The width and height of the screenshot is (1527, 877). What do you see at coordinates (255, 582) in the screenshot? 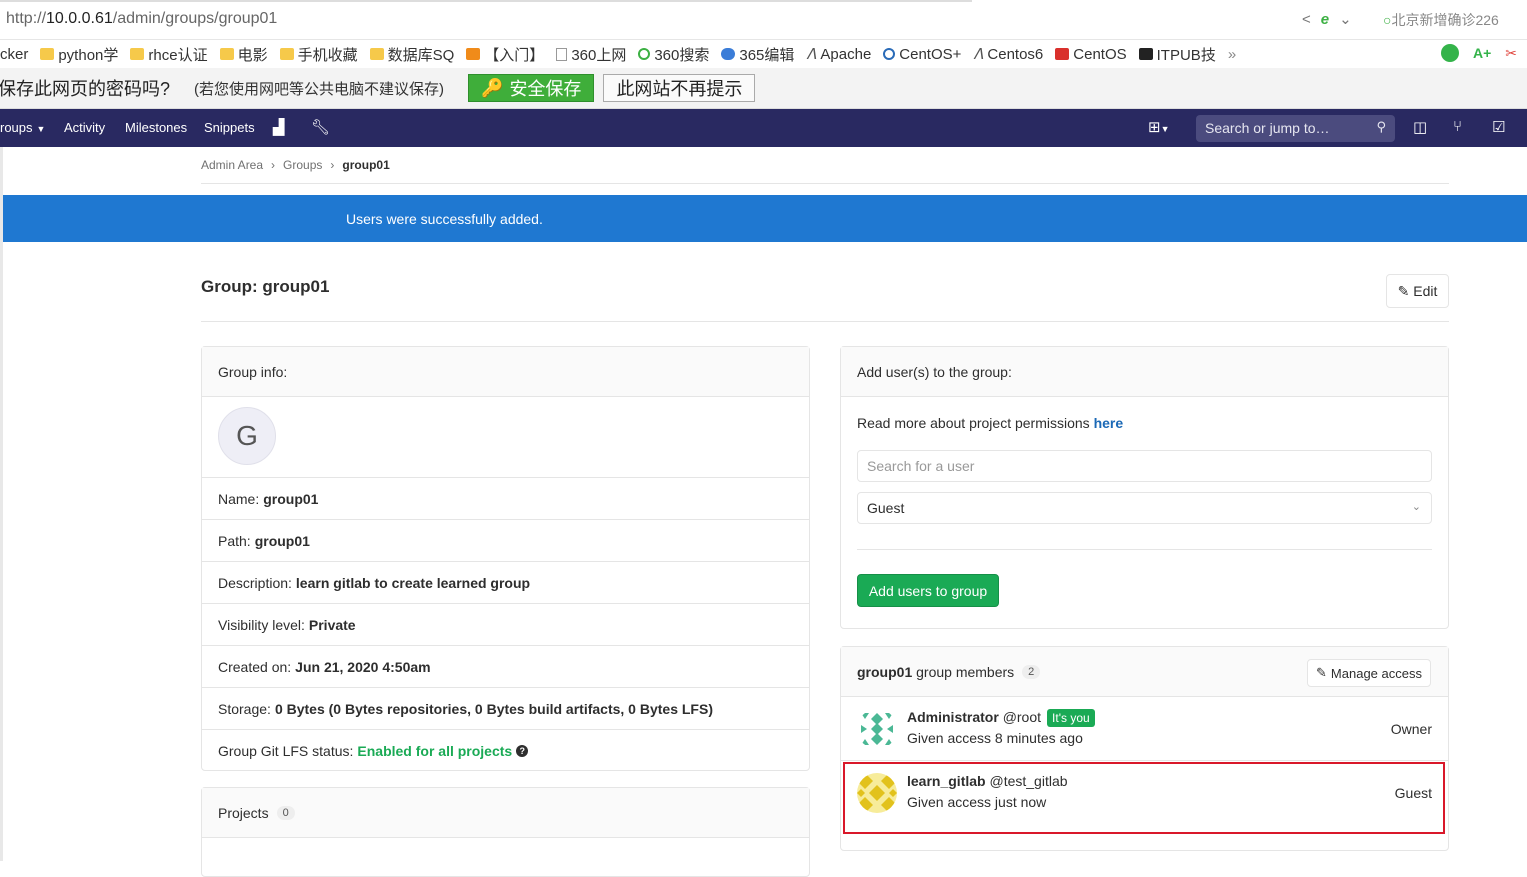
I see `info-label: Description:` at bounding box center [255, 582].